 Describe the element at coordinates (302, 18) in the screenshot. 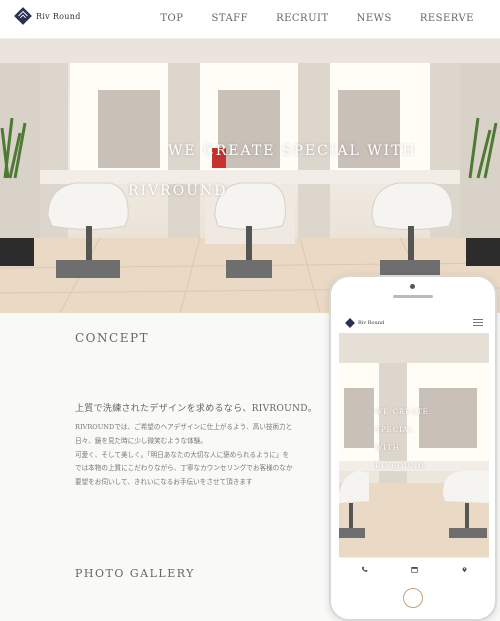

I see `nav-recruit: RECRUIT` at that location.